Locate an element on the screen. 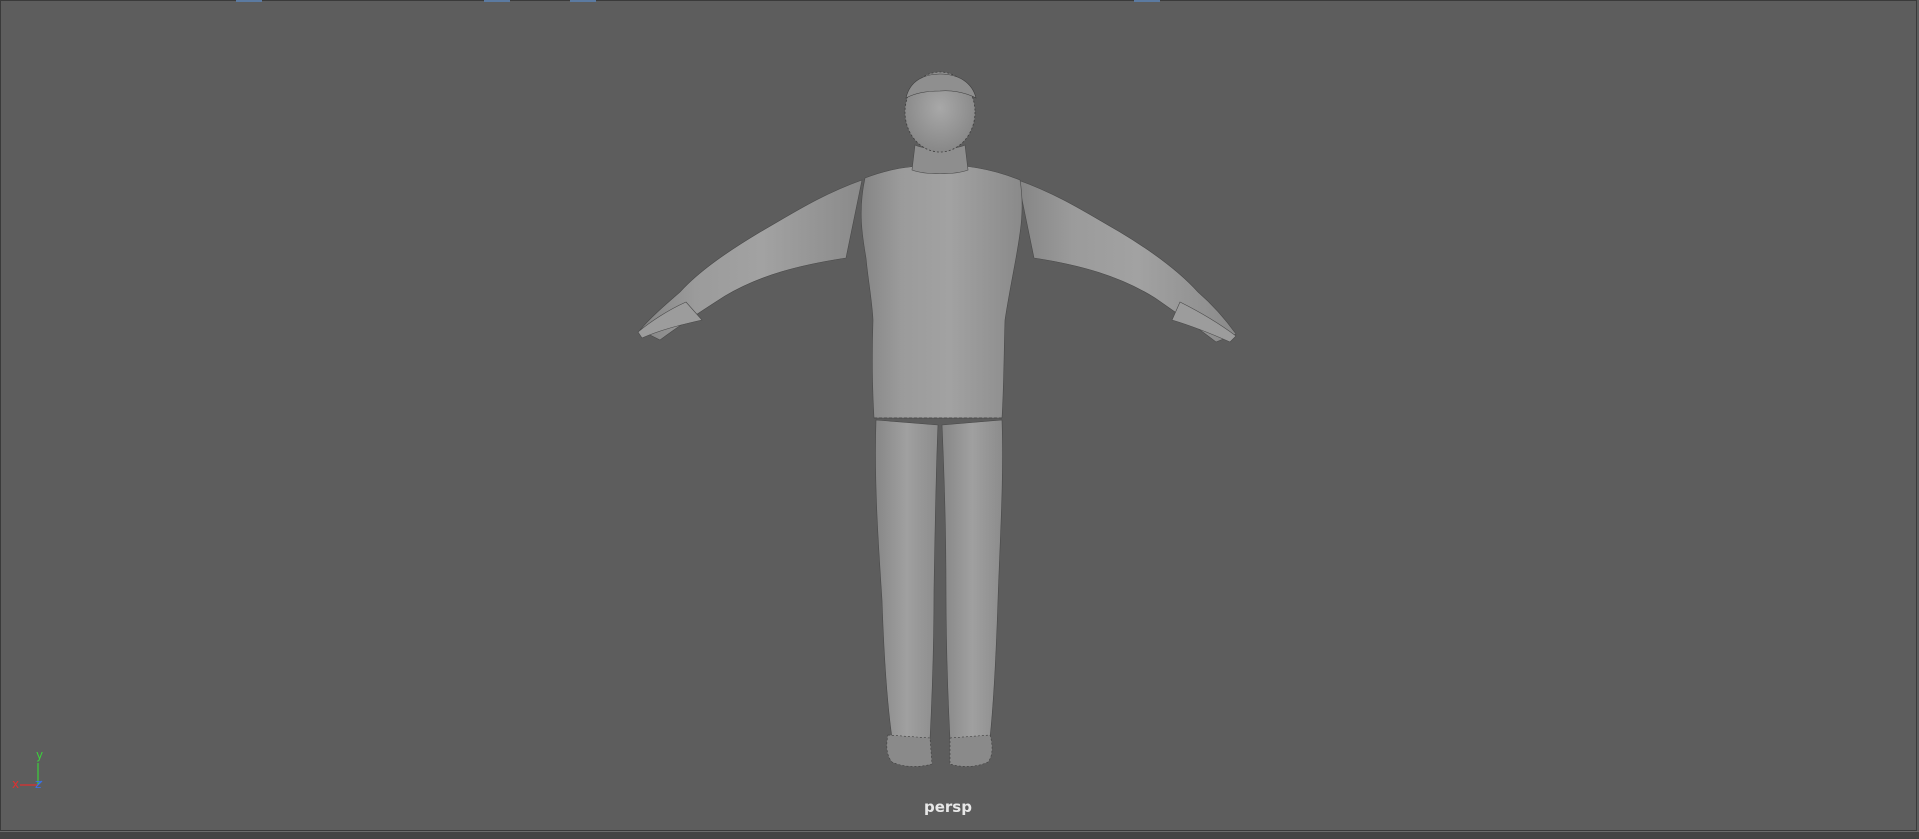  camera-name-label: persp is located at coordinates (948, 807).